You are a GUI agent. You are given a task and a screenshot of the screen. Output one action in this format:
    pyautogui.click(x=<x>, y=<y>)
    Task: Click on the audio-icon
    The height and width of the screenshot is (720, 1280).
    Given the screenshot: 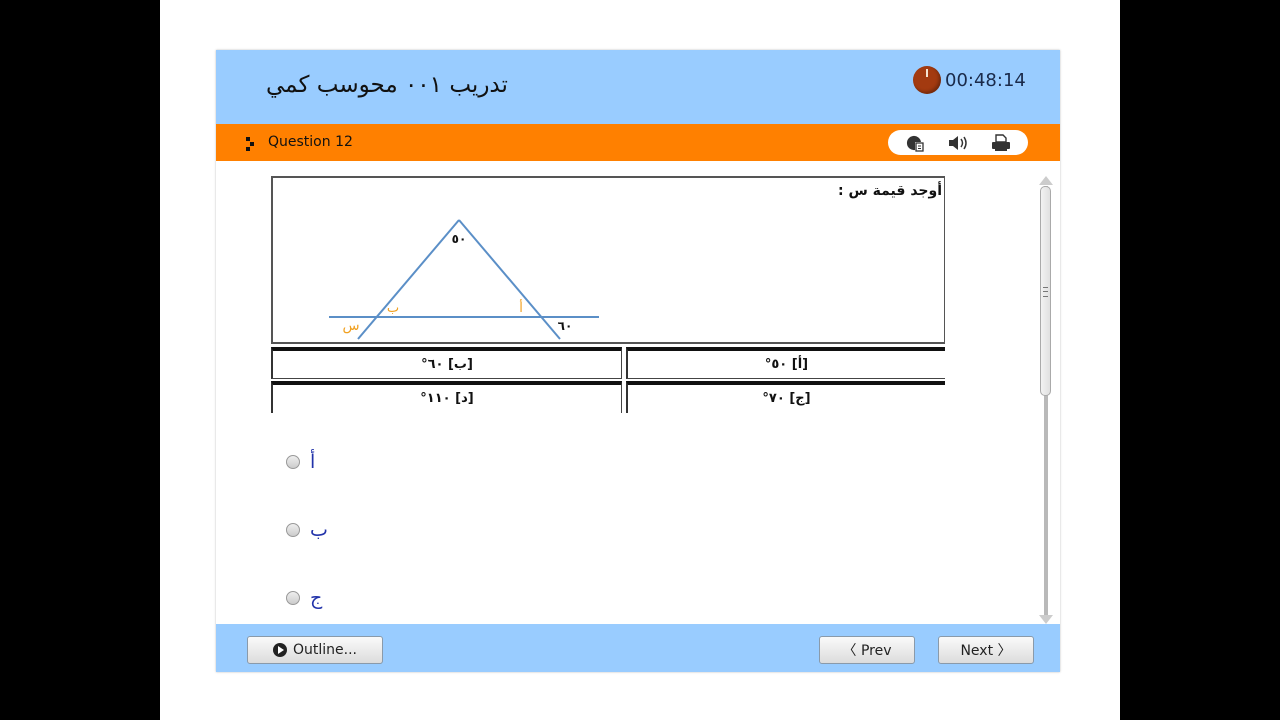 What is the action you would take?
    pyautogui.click(x=957, y=142)
    